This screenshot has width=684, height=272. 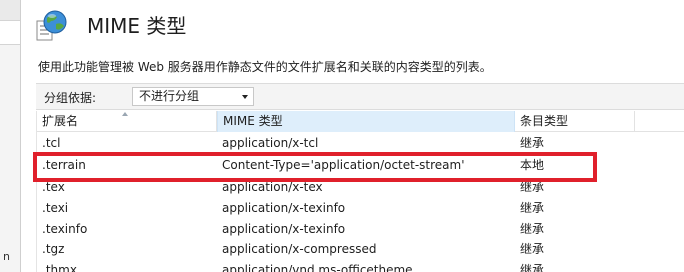 I want to click on column-header-entry-type: 条目类型, so click(x=575, y=121).